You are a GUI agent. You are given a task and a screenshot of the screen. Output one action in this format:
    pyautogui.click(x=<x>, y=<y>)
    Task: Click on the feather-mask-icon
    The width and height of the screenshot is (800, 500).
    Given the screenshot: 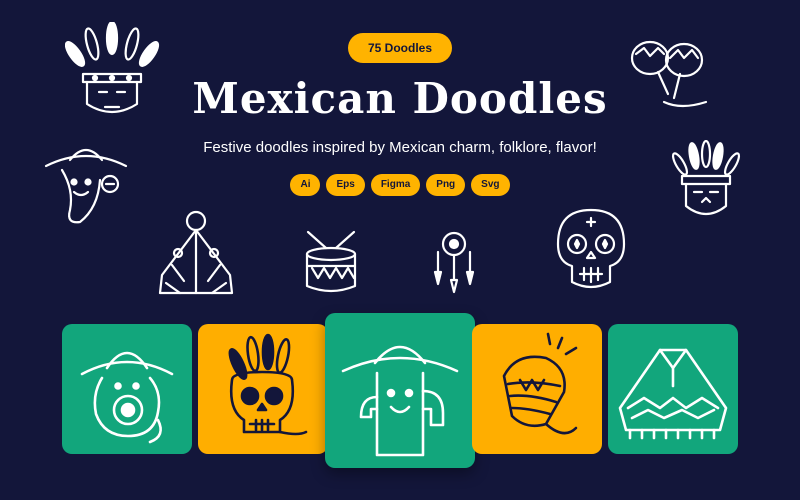 What is the action you would take?
    pyautogui.click(x=706, y=178)
    